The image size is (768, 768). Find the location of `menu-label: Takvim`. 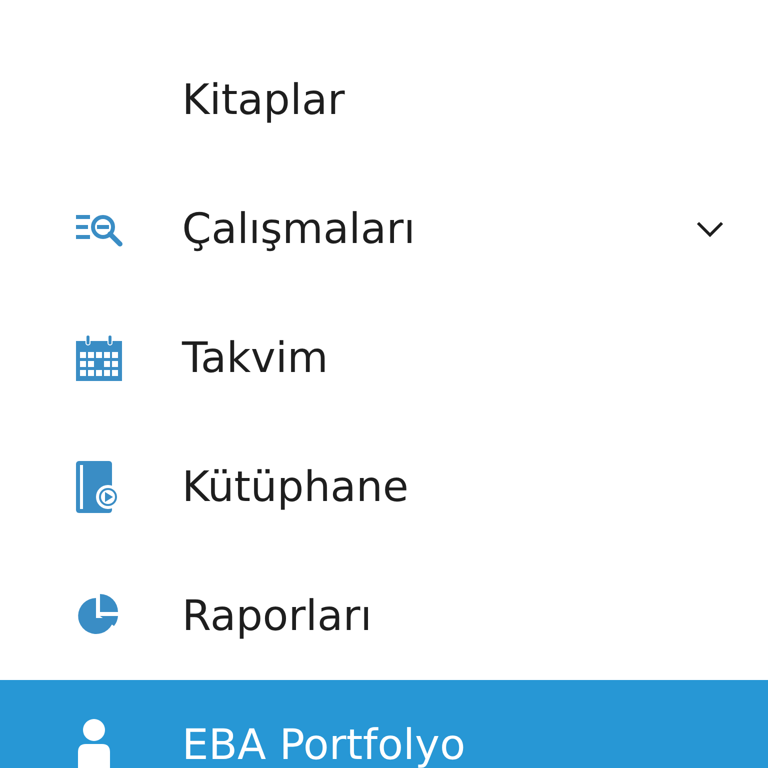

menu-label: Takvim is located at coordinates (256, 358).